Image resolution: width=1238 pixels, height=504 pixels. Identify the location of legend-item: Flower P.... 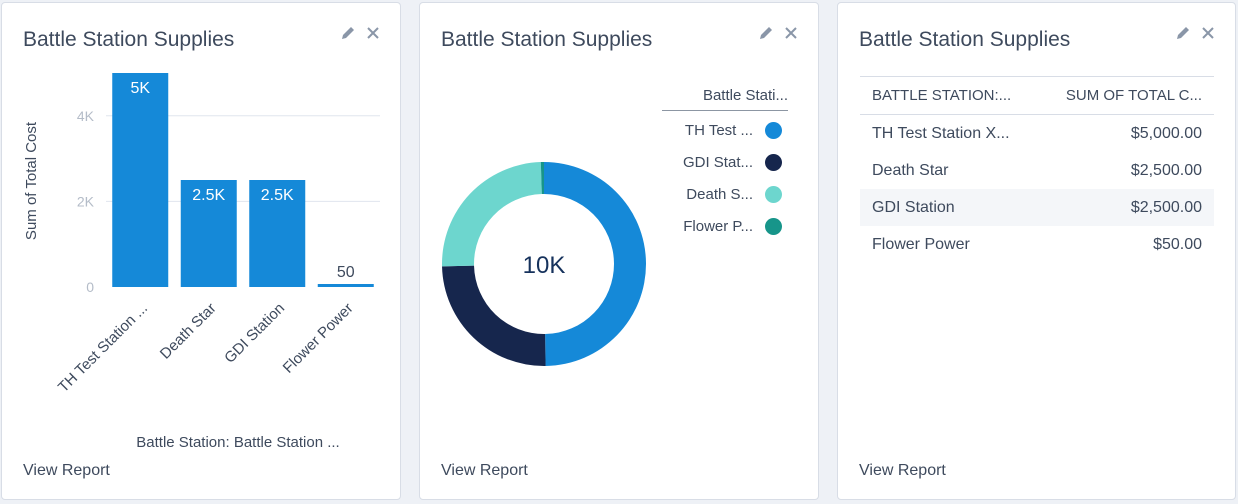
(722, 226).